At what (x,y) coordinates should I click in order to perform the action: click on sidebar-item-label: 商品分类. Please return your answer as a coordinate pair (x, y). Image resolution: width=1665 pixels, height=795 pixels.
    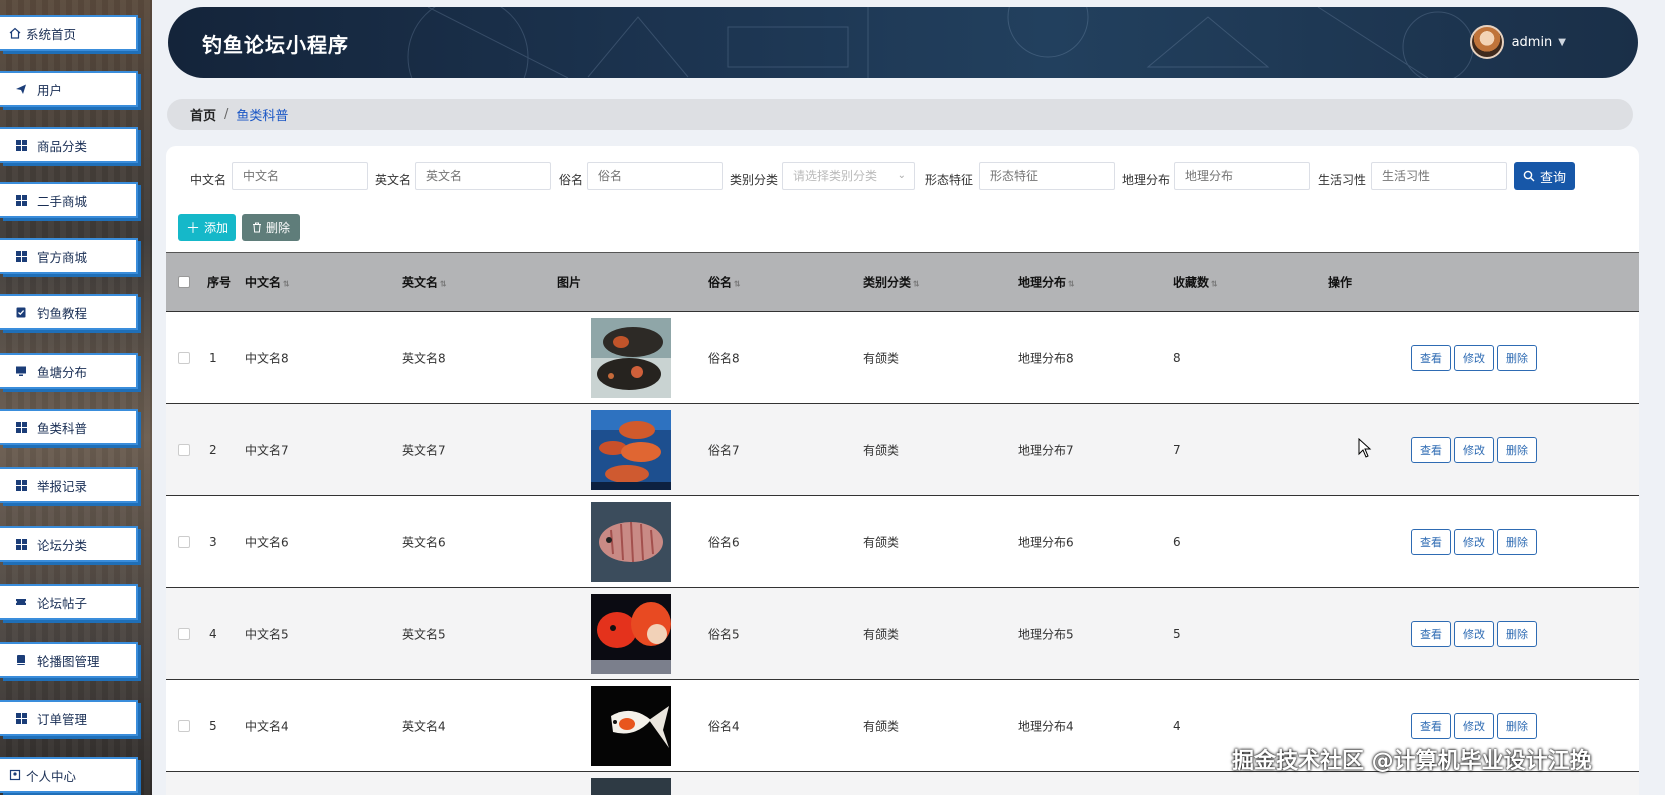
    Looking at the image, I should click on (62, 146).